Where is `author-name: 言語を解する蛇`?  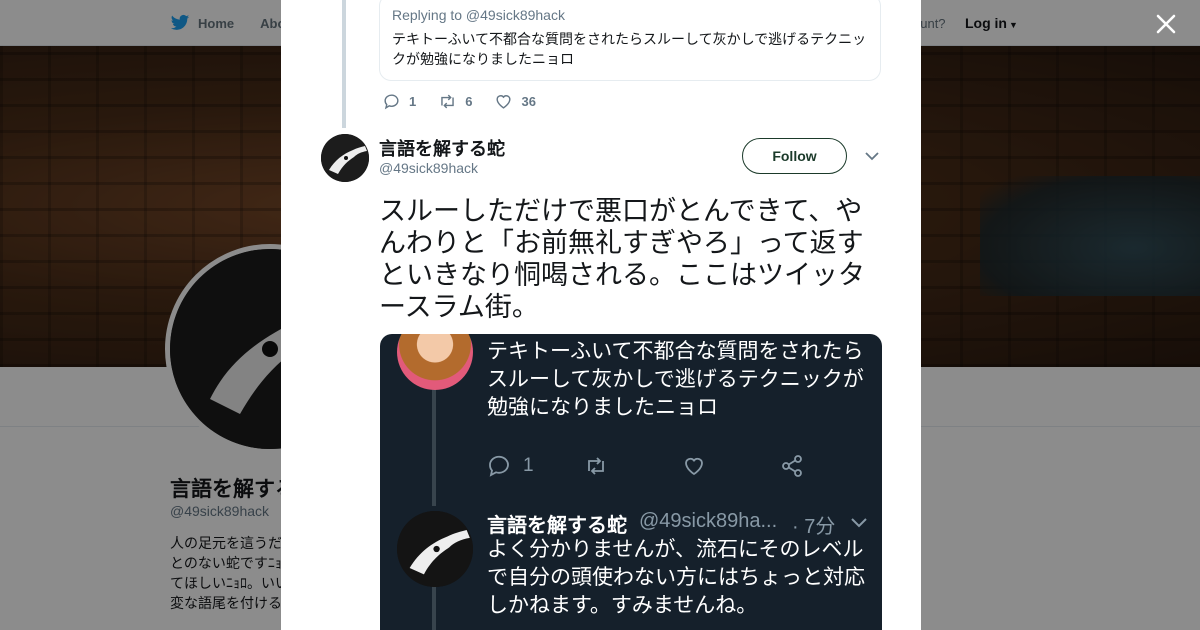 author-name: 言語を解する蛇 is located at coordinates (442, 148).